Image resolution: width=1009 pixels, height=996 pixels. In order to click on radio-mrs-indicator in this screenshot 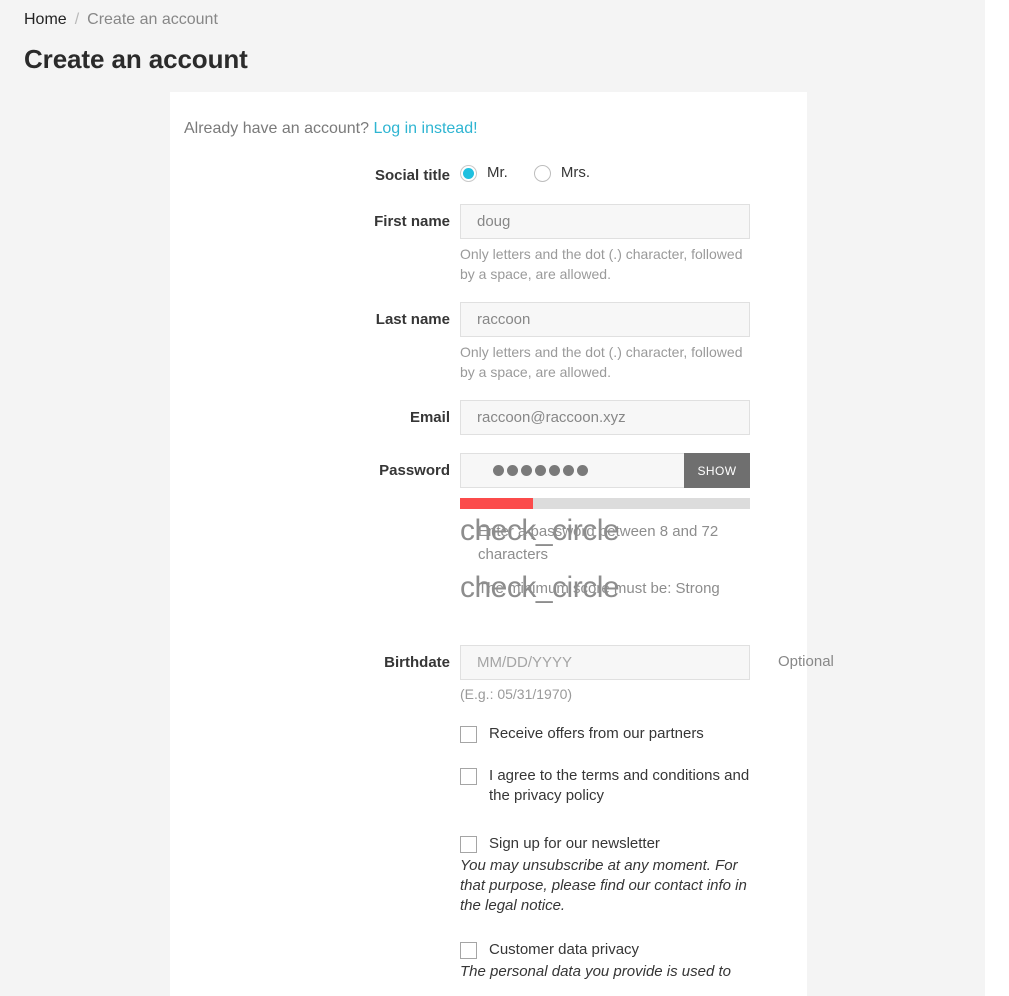, I will do `click(542, 173)`.